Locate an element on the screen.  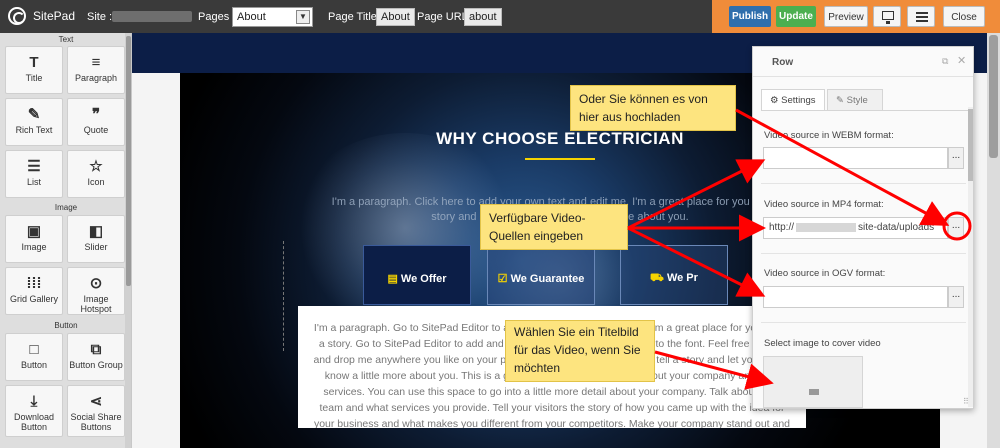
widget-download-button: ⤓ Download Button is located at coordinates (34, 411).